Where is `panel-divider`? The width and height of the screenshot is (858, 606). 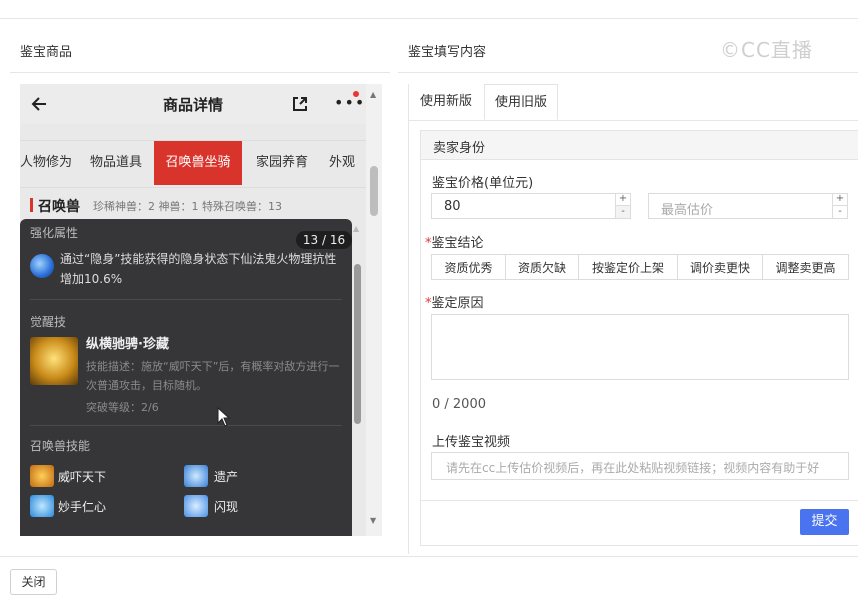
panel-divider is located at coordinates (408, 319).